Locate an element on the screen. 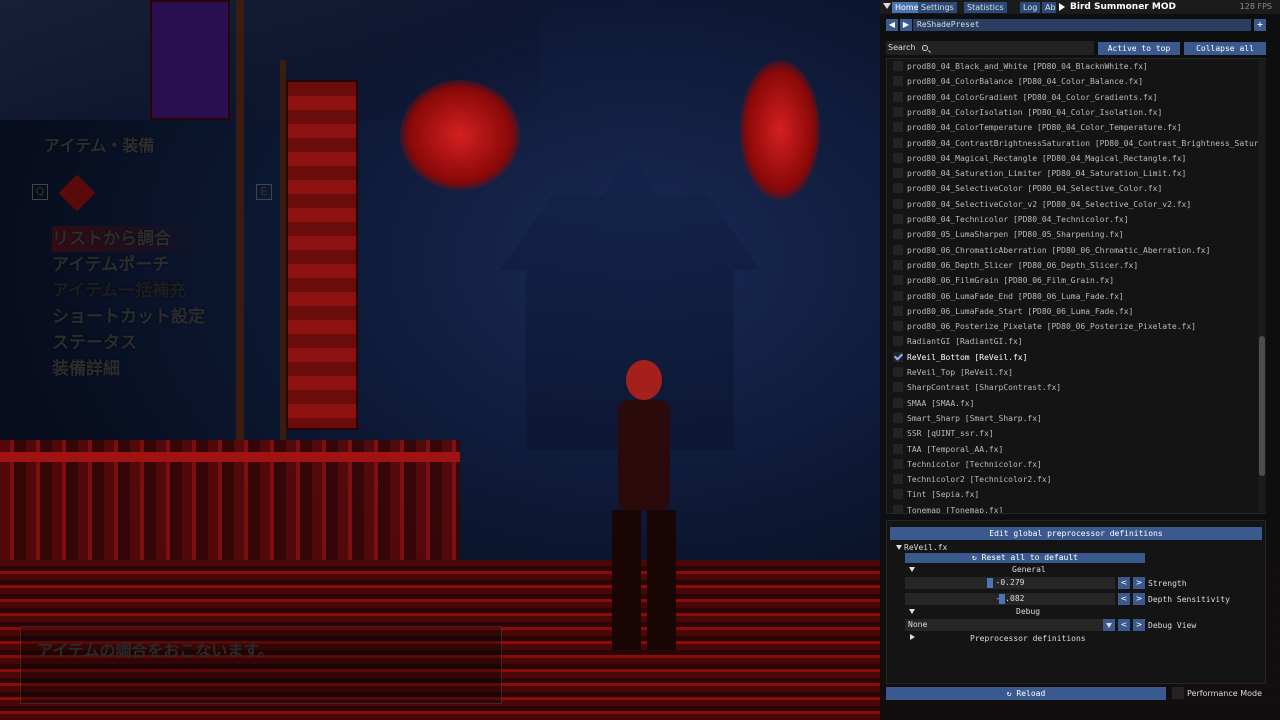  search-input is located at coordinates (990, 48).